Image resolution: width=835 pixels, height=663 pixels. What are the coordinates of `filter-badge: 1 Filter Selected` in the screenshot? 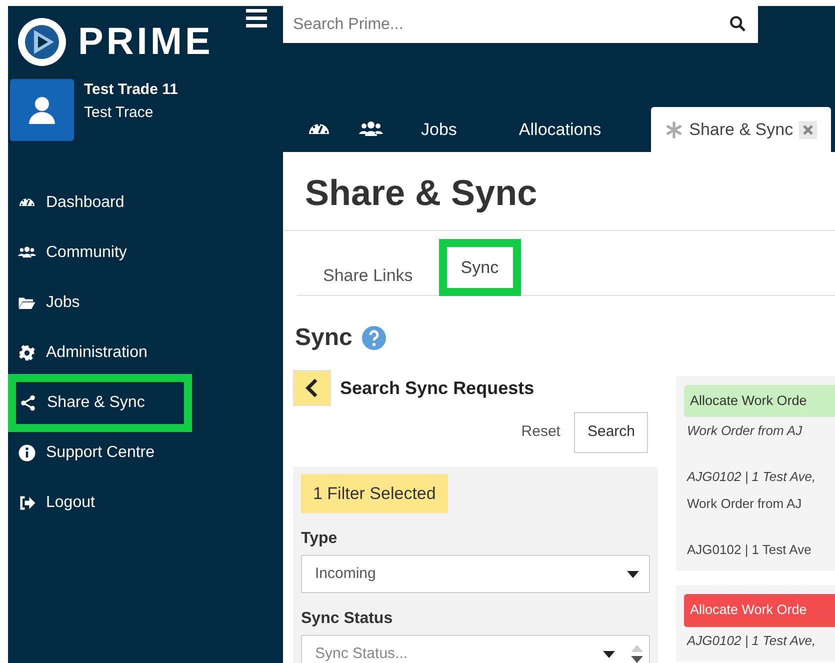 It's located at (374, 493).